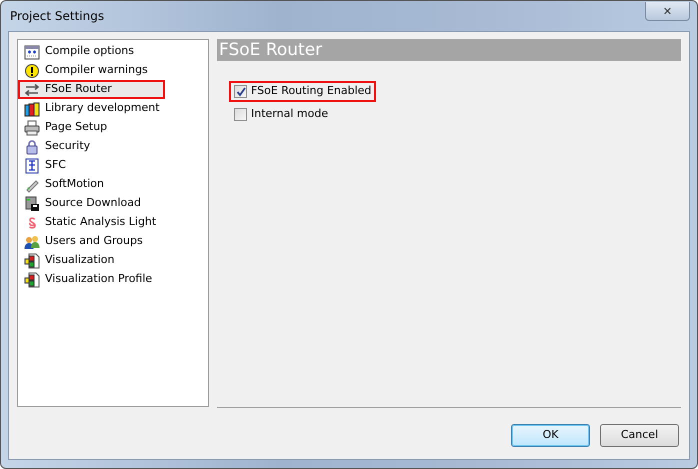 This screenshot has height=469, width=698. What do you see at coordinates (113, 241) in the screenshot?
I see `sidebar-item: Users and Groups` at bounding box center [113, 241].